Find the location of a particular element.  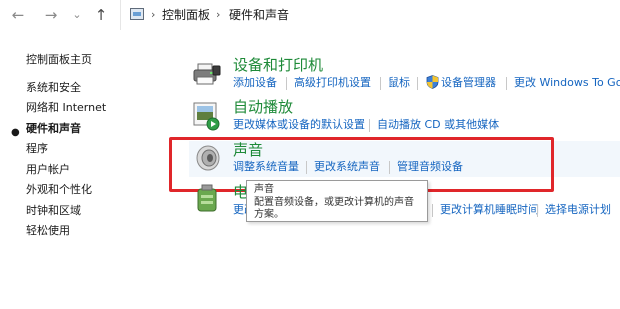

sidebar-item-hardware-and-sound: 硬件和声音 is located at coordinates (53, 128).